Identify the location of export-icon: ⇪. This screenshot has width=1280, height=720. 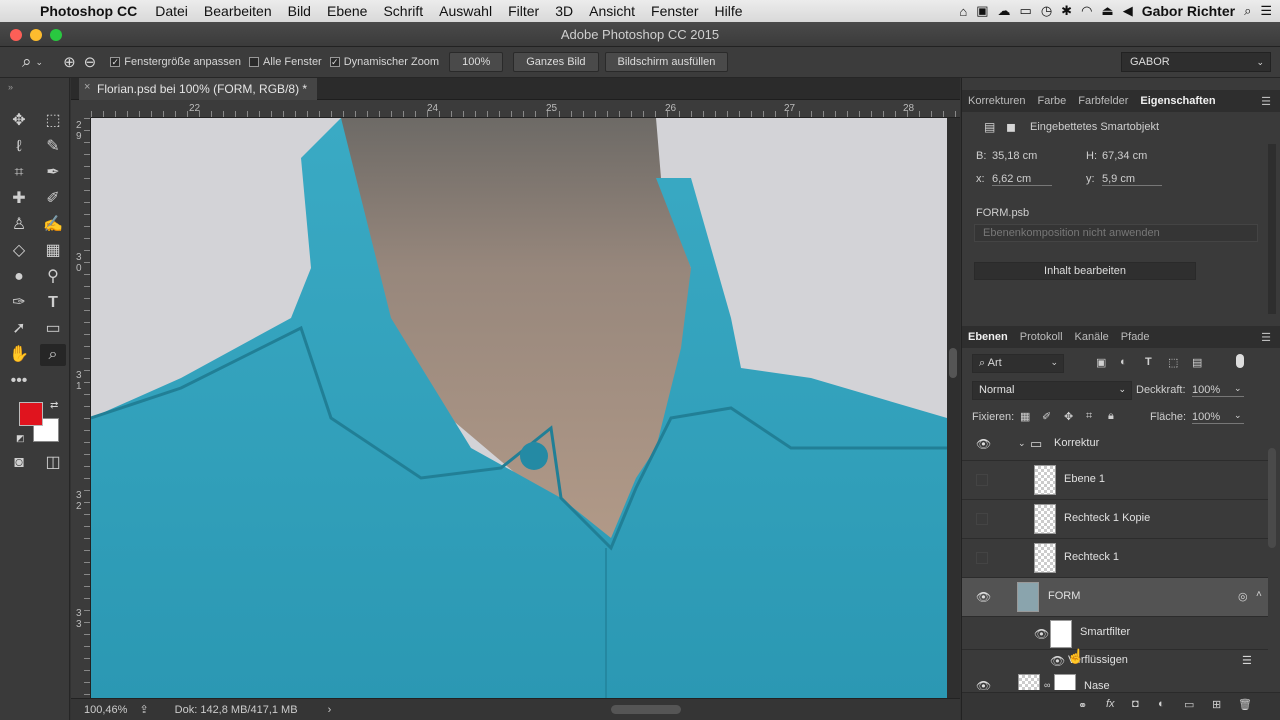
(143, 709).